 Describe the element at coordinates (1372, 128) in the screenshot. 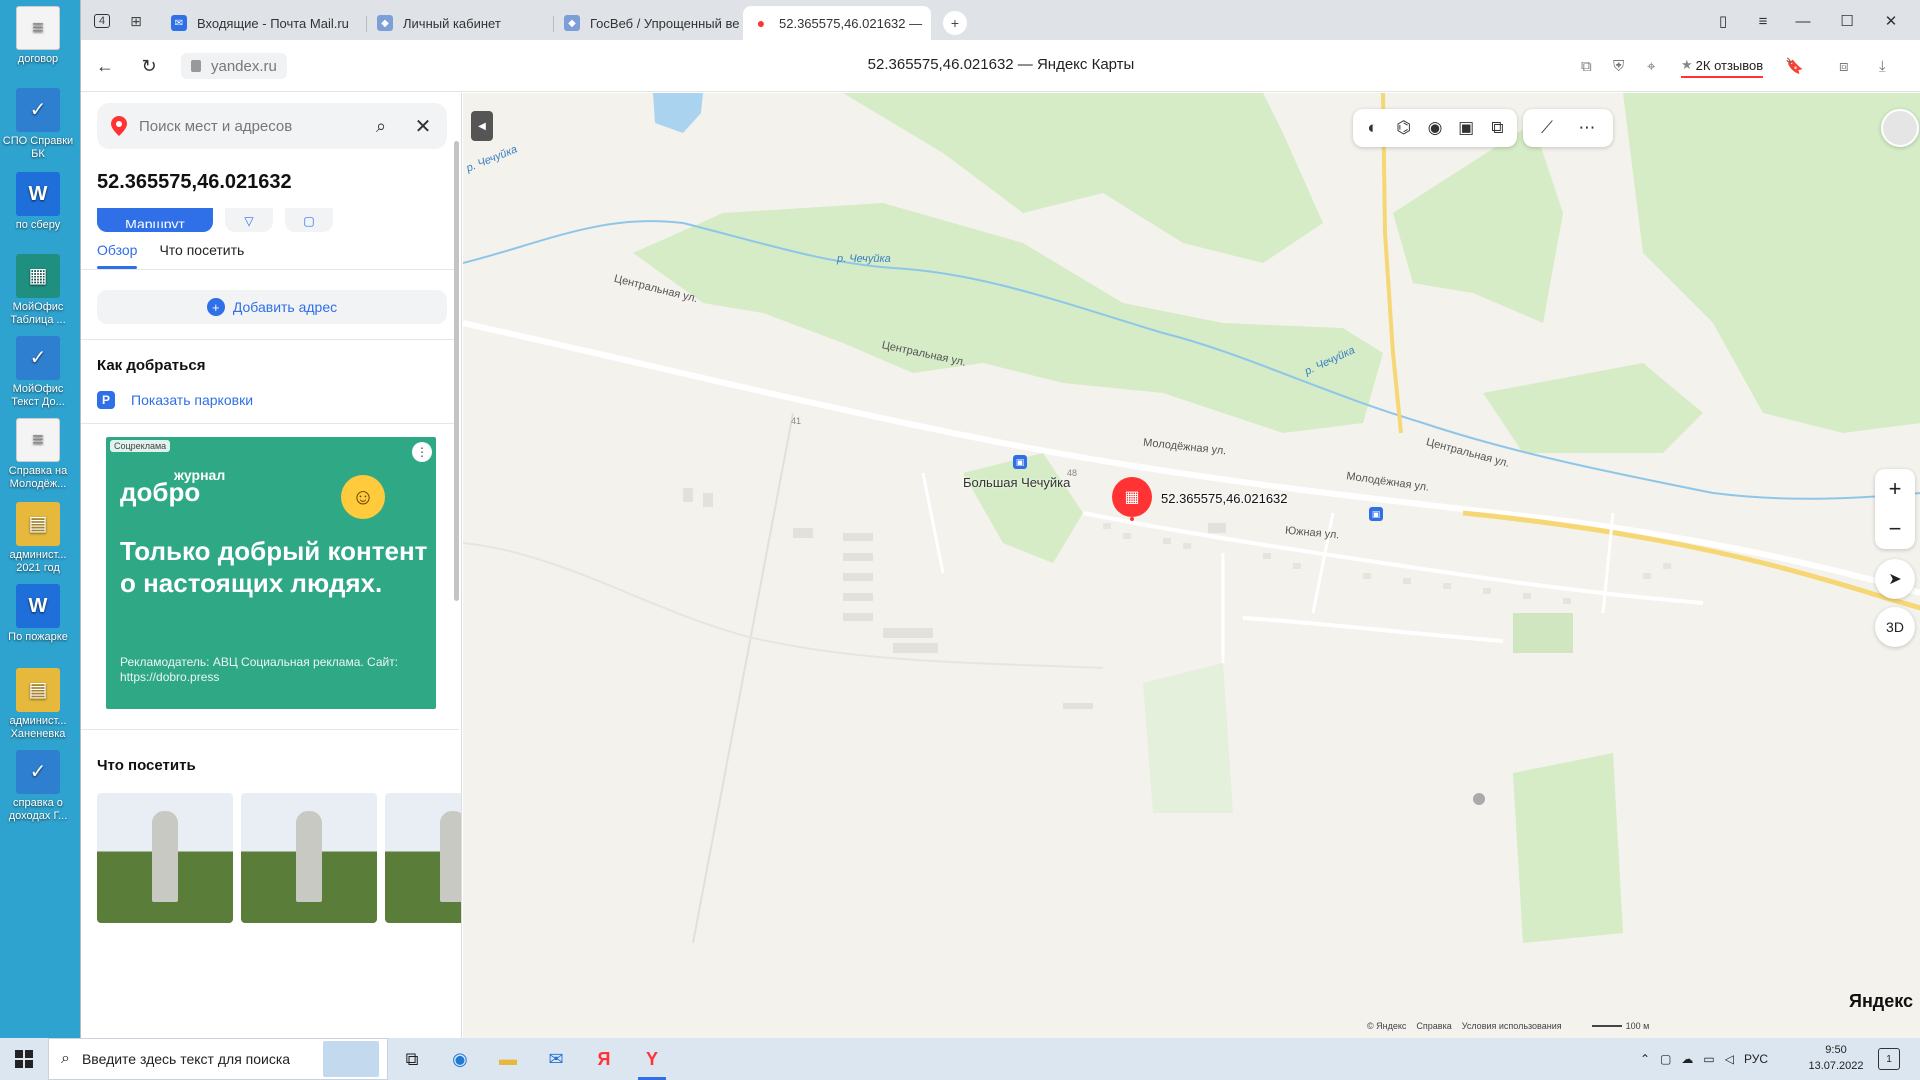

I see `layers-icon: ◐` at that location.